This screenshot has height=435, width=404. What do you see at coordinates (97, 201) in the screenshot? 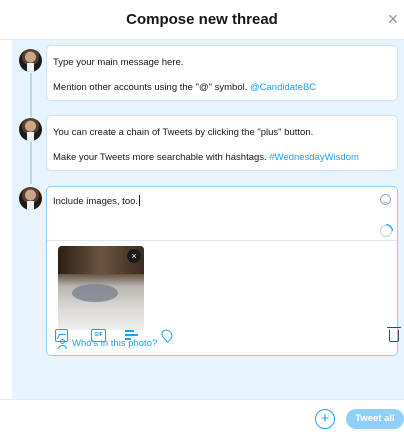
I see `tweet-3-text: Include images, too.` at bounding box center [97, 201].